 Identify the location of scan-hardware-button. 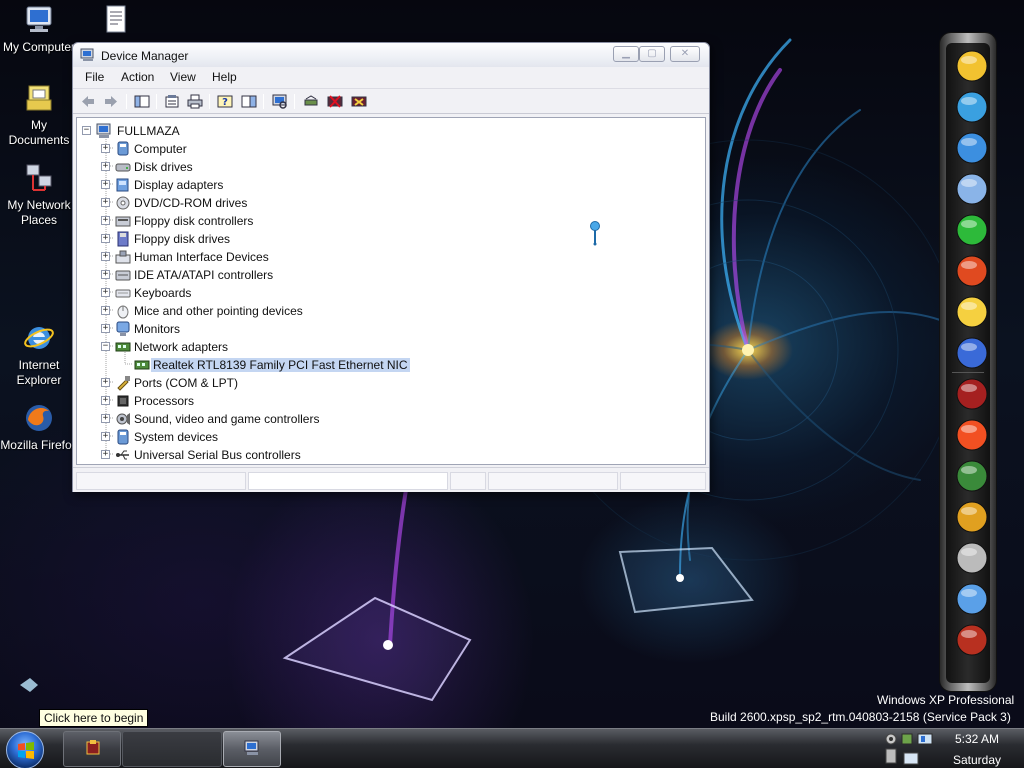
(280, 101).